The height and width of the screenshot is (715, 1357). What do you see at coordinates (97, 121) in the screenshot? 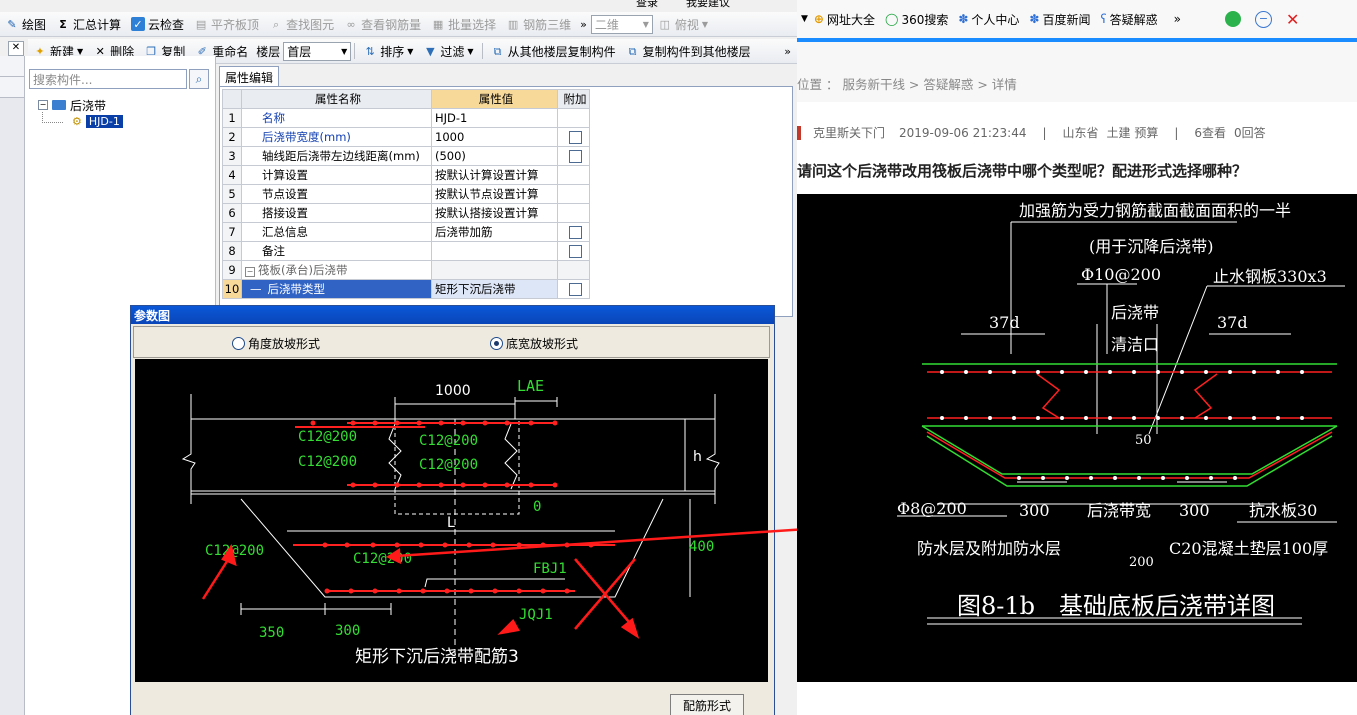
I see `tree-item-hjd-1: ⚙ HJD-1` at bounding box center [97, 121].